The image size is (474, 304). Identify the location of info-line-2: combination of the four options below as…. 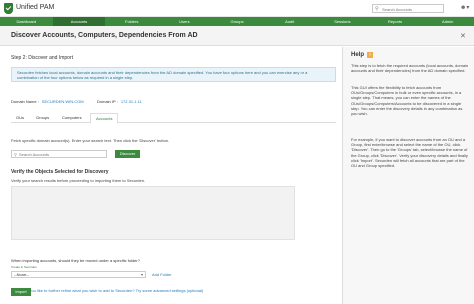
(75, 77).